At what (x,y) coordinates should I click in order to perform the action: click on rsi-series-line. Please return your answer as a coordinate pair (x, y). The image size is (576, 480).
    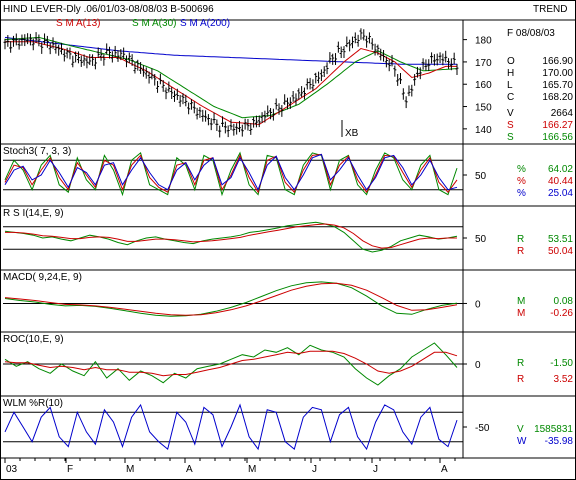
    Looking at the image, I should click on (231, 236).